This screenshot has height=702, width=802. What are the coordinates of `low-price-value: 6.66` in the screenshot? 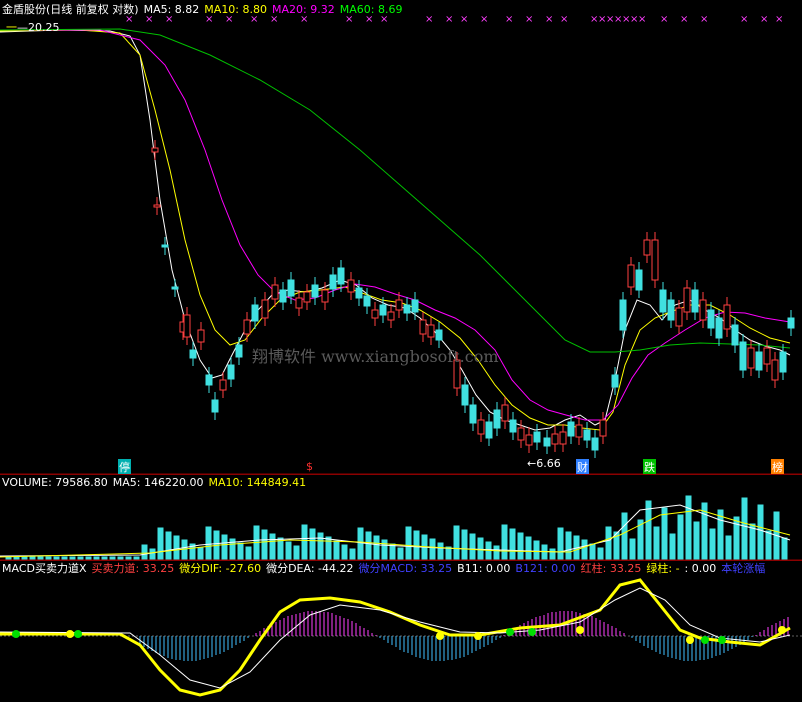 It's located at (548, 463).